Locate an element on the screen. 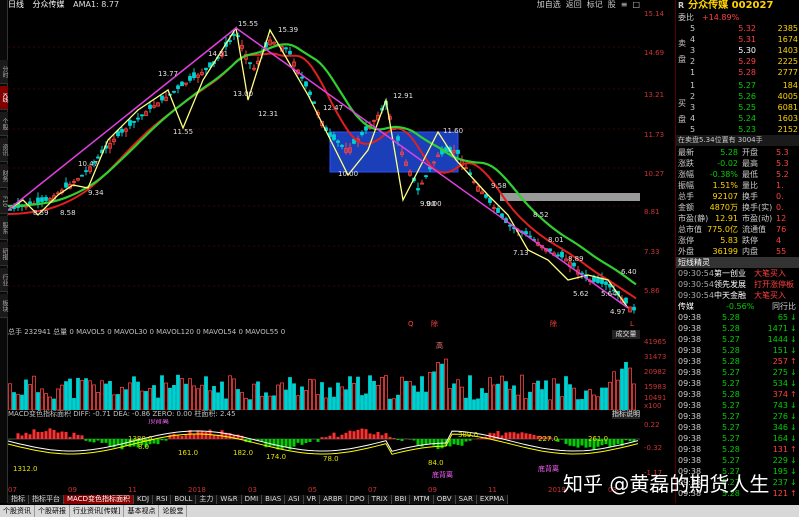 The image size is (799, 517). window-button-5: □ is located at coordinates (636, 4).